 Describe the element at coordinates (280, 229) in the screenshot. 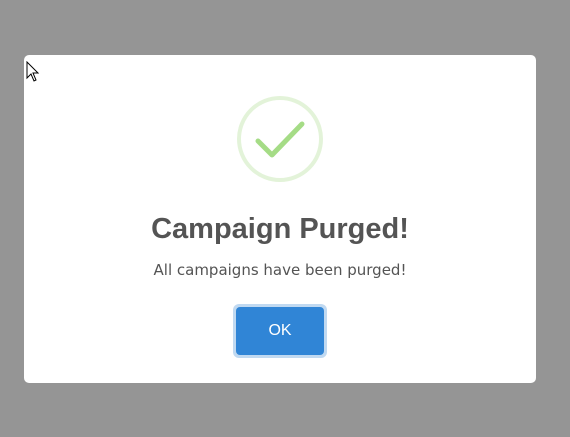

I see `dialog-title: Campaign Purged!` at that location.